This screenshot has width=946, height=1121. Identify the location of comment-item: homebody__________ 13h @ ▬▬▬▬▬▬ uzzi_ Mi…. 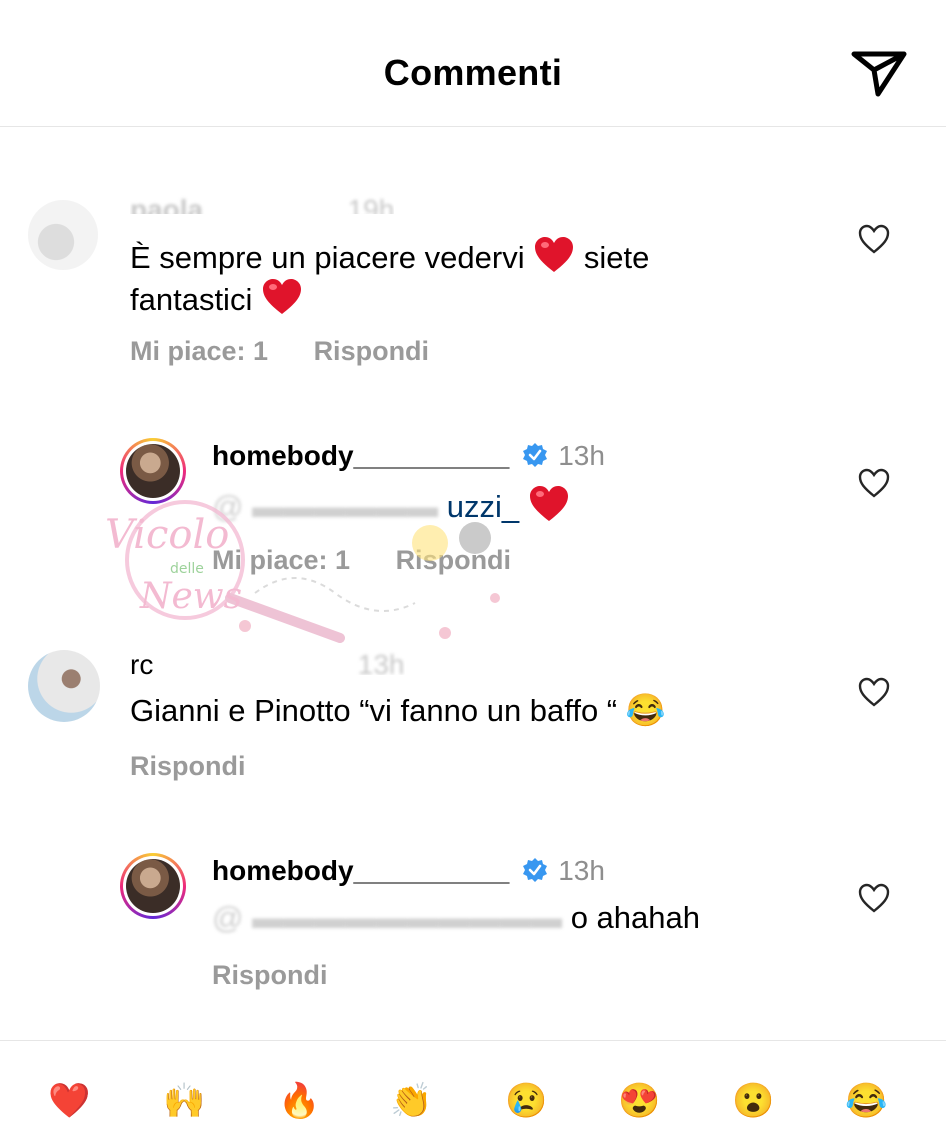
(473, 510).